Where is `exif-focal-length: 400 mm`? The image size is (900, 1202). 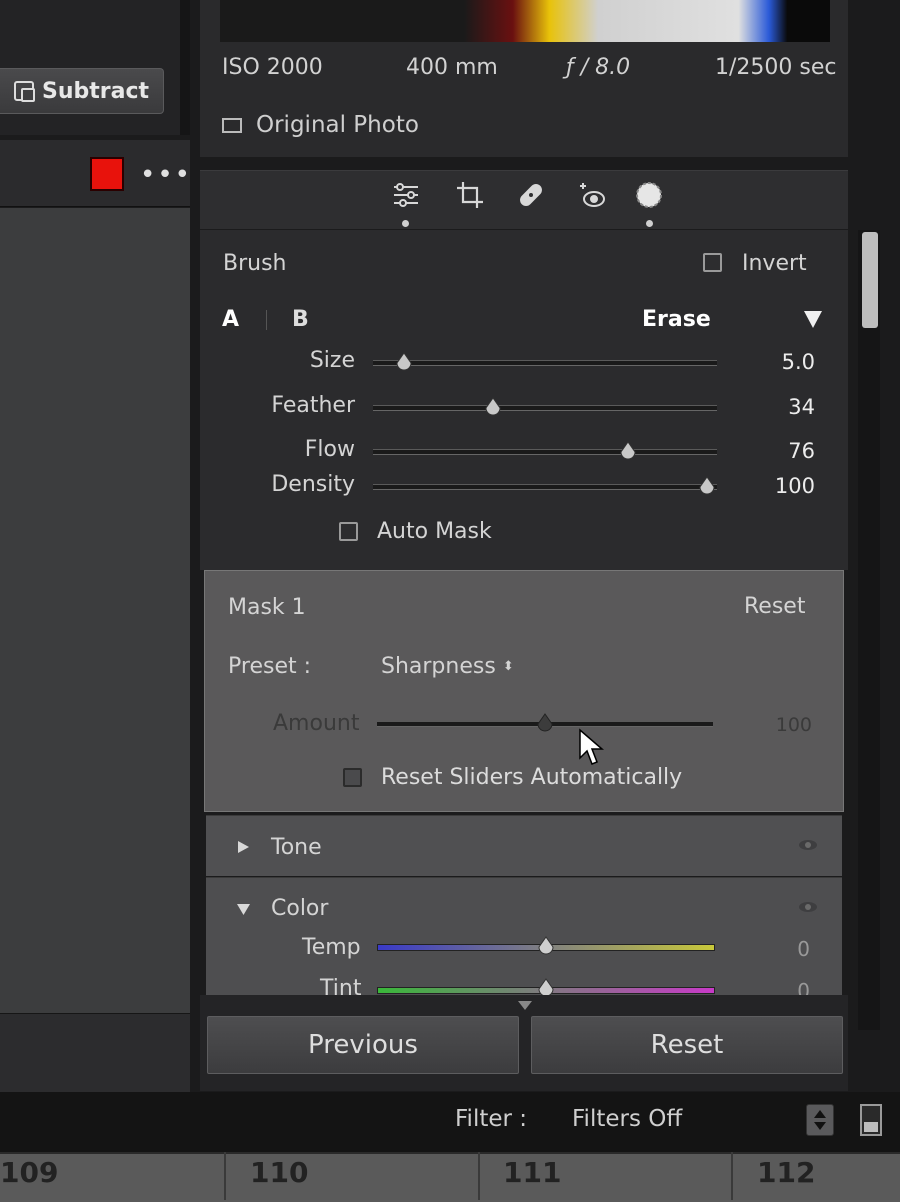
exif-focal-length: 400 mm is located at coordinates (452, 67).